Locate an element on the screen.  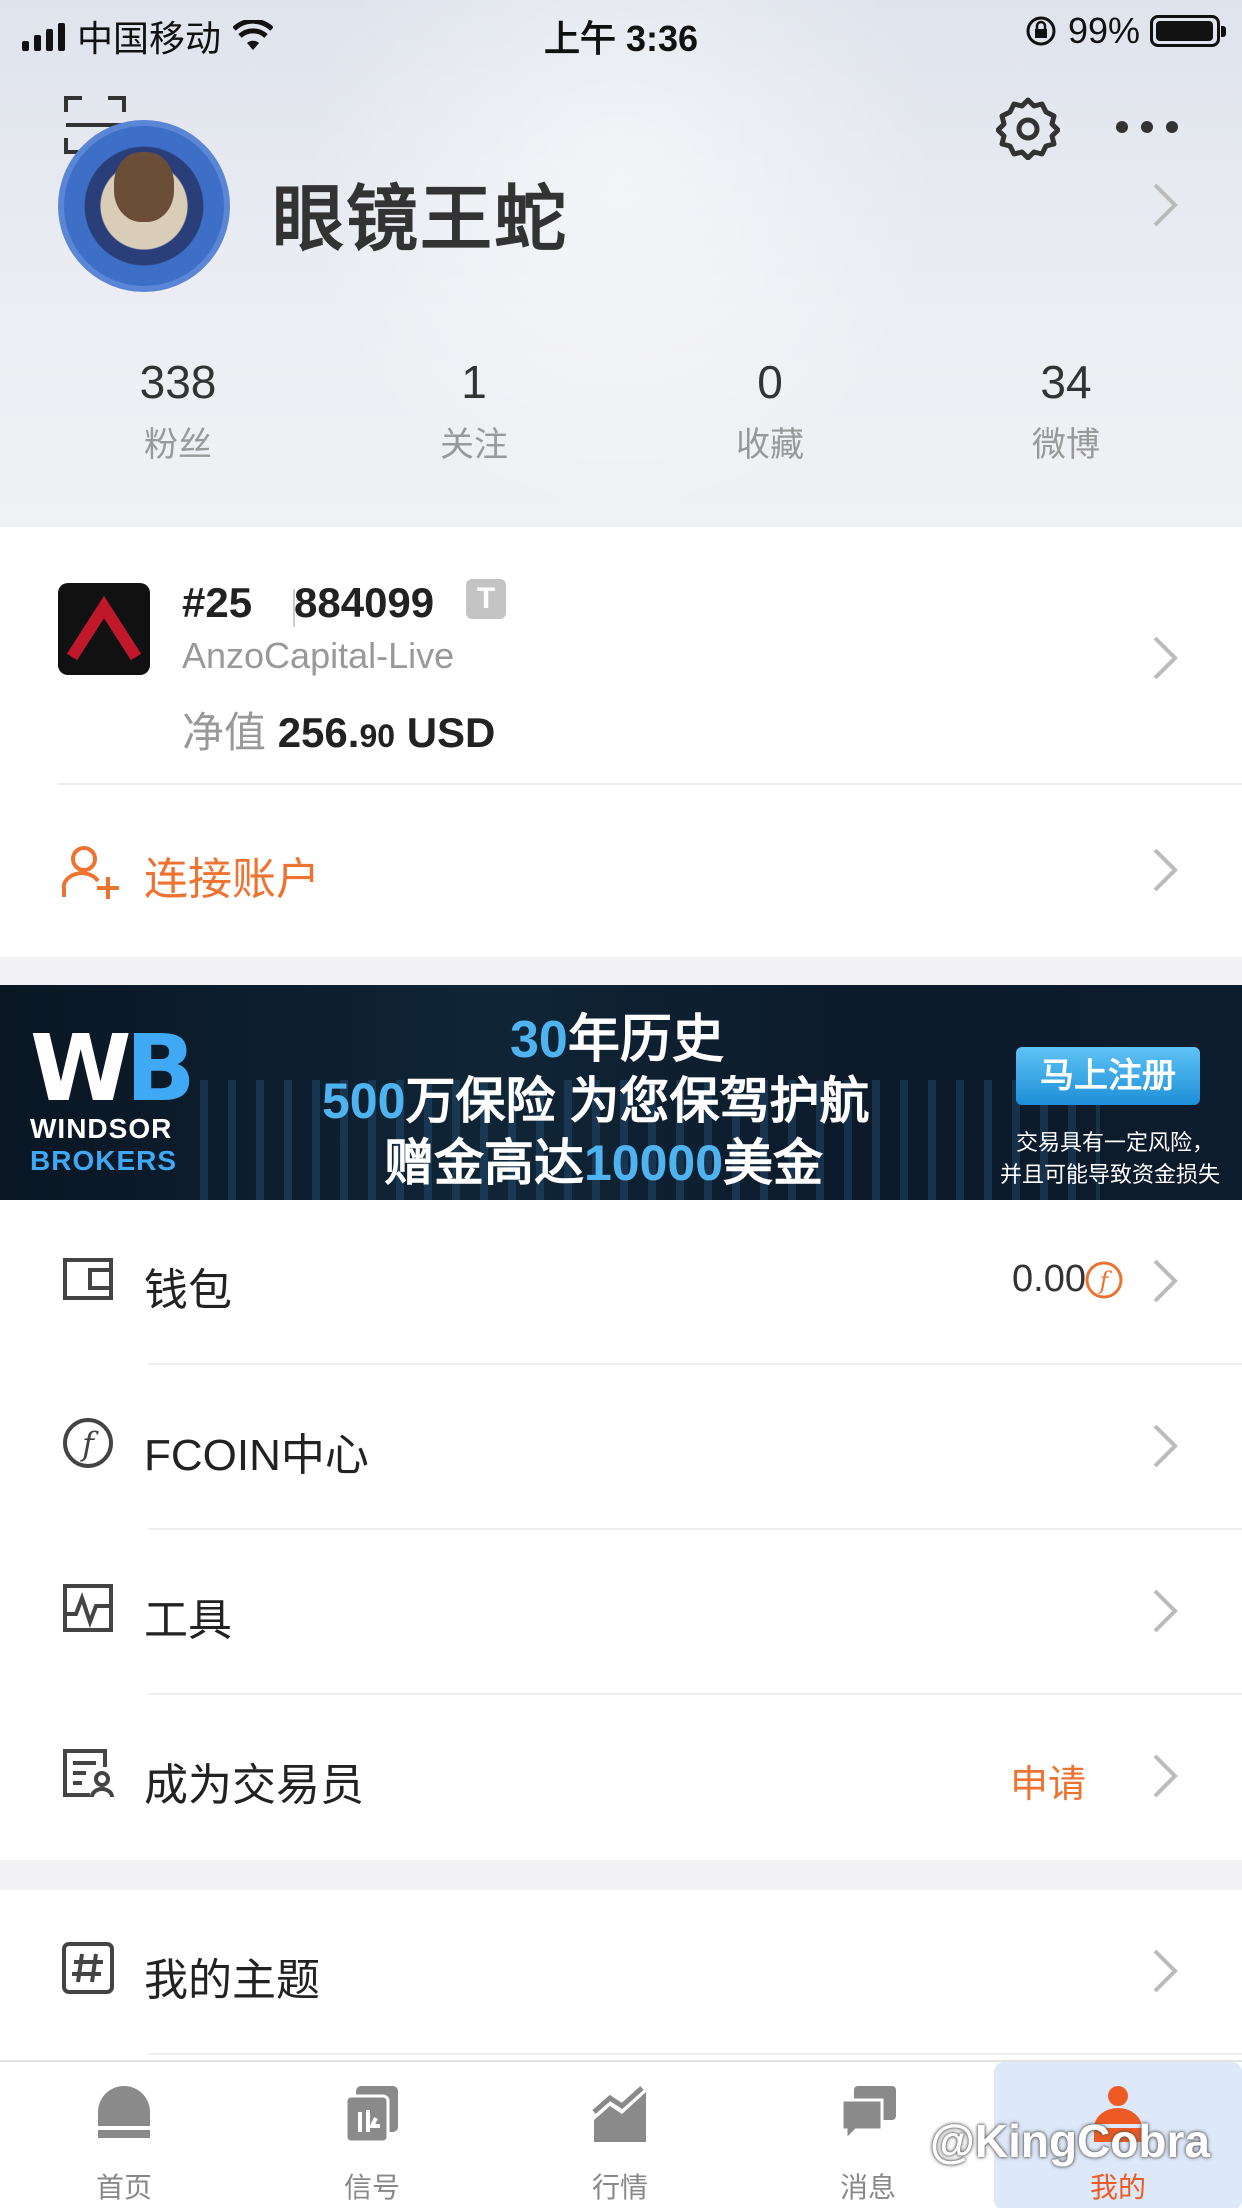
register-now-button: 马上注册 is located at coordinates (1108, 1076).